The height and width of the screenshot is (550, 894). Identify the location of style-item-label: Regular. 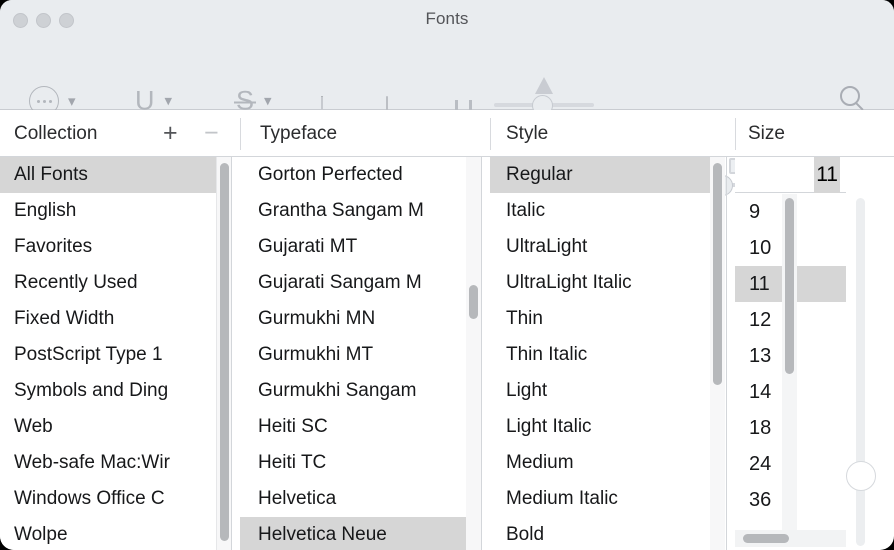
(539, 174).